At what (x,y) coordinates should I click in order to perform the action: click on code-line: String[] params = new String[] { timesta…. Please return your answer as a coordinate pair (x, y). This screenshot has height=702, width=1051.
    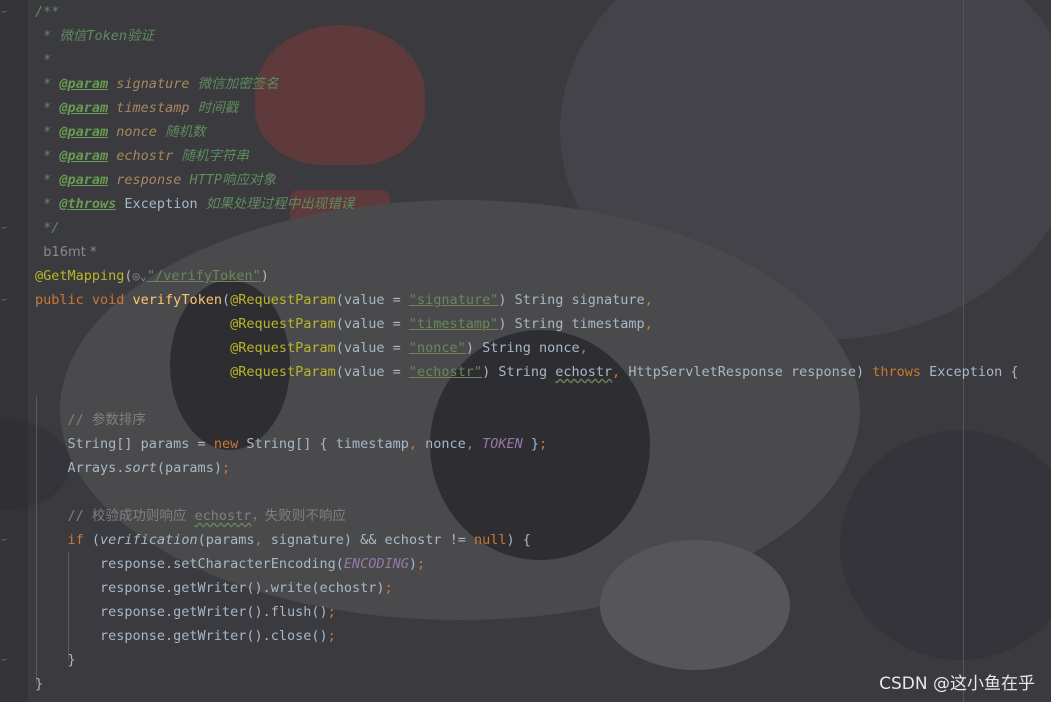
    Looking at the image, I should click on (535, 444).